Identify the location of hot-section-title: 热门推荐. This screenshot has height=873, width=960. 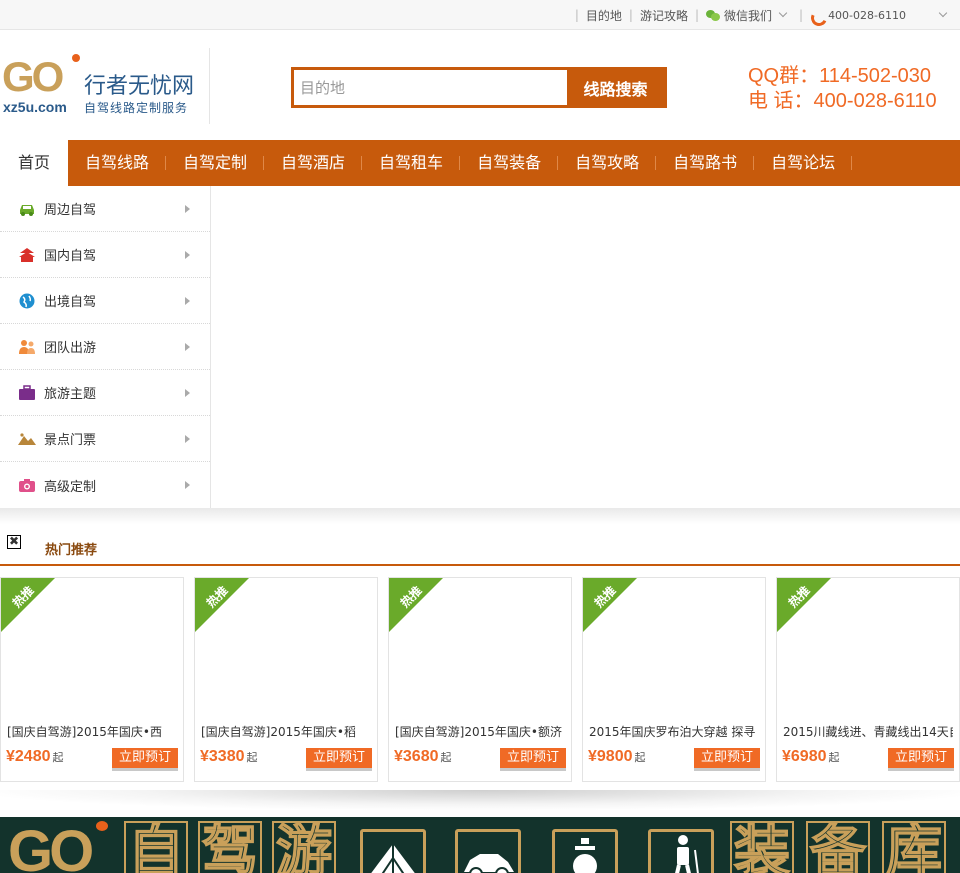
(71, 550).